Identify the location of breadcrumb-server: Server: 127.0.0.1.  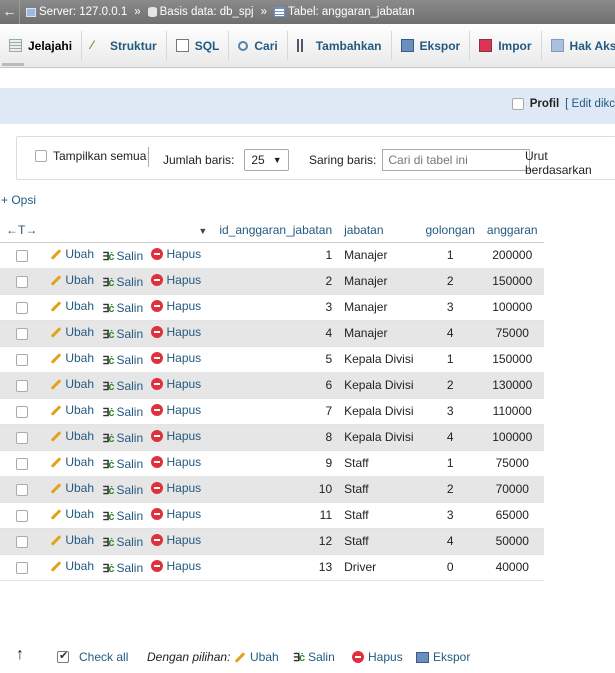
(83, 12).